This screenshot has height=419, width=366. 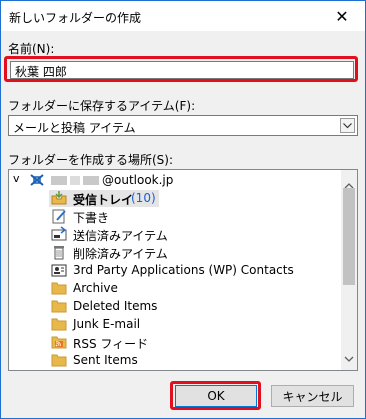 I want to click on contacts-icon, so click(x=59, y=270).